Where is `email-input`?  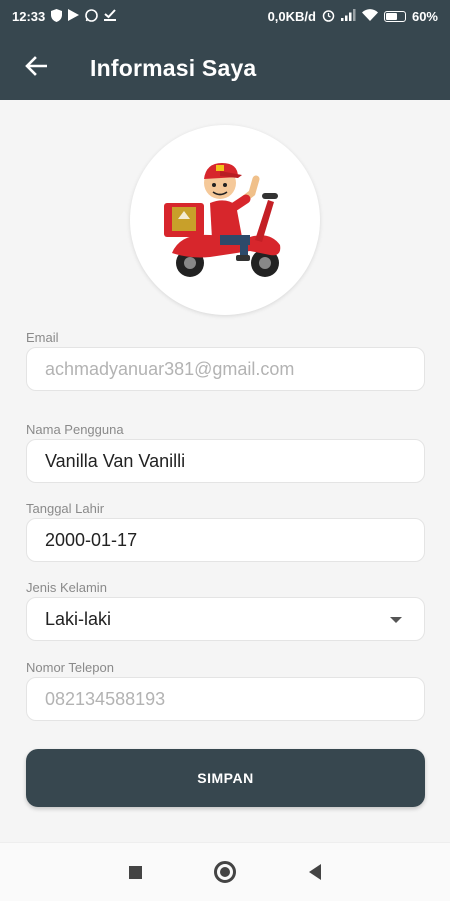
email-input is located at coordinates (225, 369).